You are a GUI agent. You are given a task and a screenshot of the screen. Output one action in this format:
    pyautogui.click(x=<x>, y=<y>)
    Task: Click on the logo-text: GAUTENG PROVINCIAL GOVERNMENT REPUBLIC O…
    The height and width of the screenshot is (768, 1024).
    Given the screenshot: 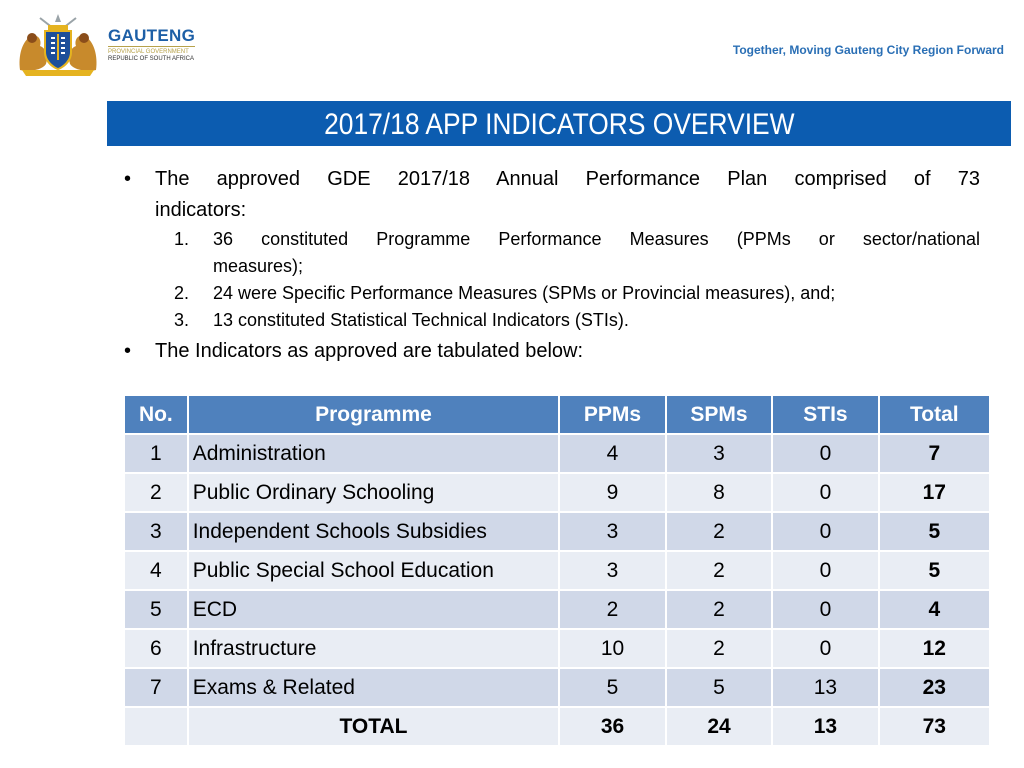 What is the action you would take?
    pyautogui.click(x=152, y=44)
    